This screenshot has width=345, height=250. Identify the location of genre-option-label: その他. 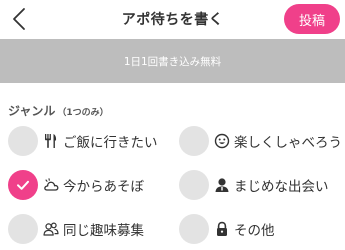
(254, 231).